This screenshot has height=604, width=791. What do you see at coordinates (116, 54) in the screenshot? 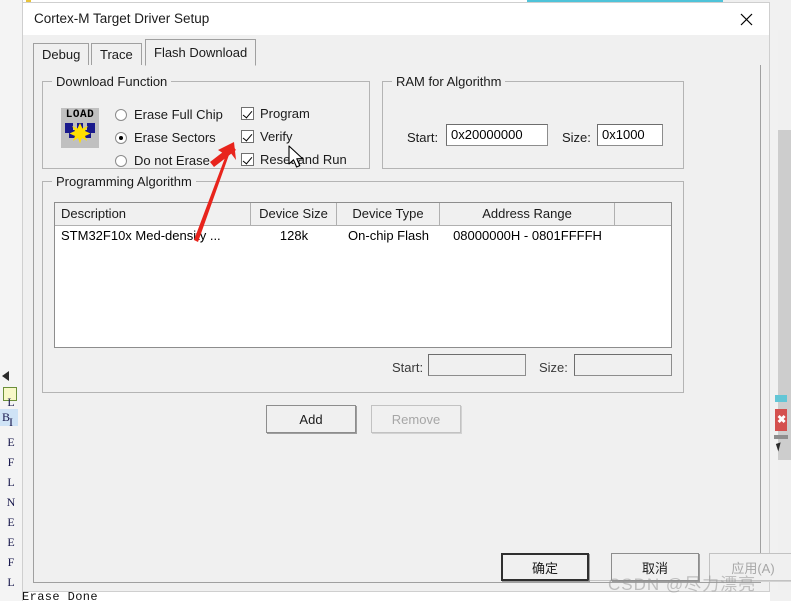
I see `tab-trace: Trace` at bounding box center [116, 54].